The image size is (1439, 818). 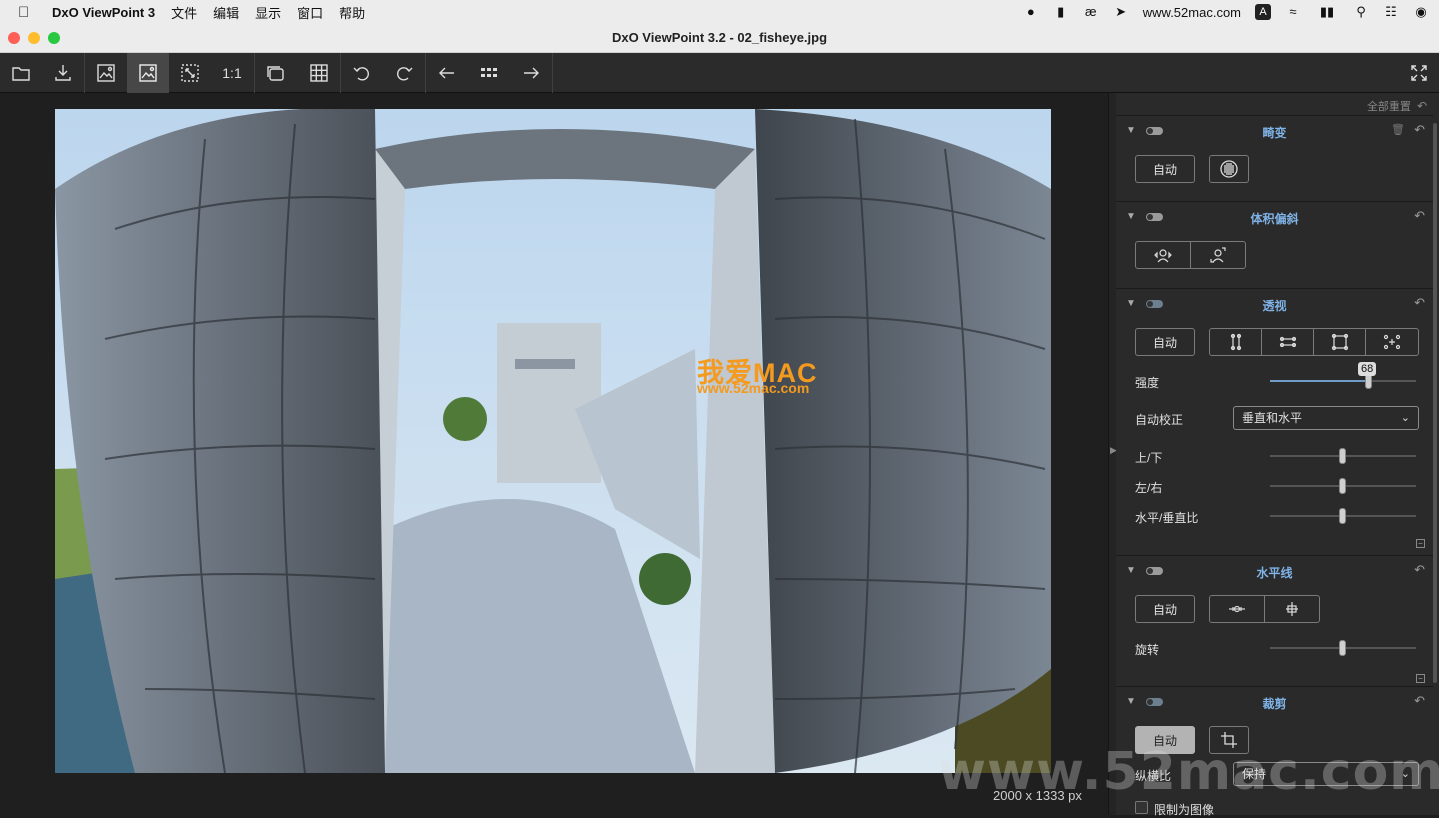 What do you see at coordinates (268, 12) in the screenshot?
I see `menu-view: 显示` at bounding box center [268, 12].